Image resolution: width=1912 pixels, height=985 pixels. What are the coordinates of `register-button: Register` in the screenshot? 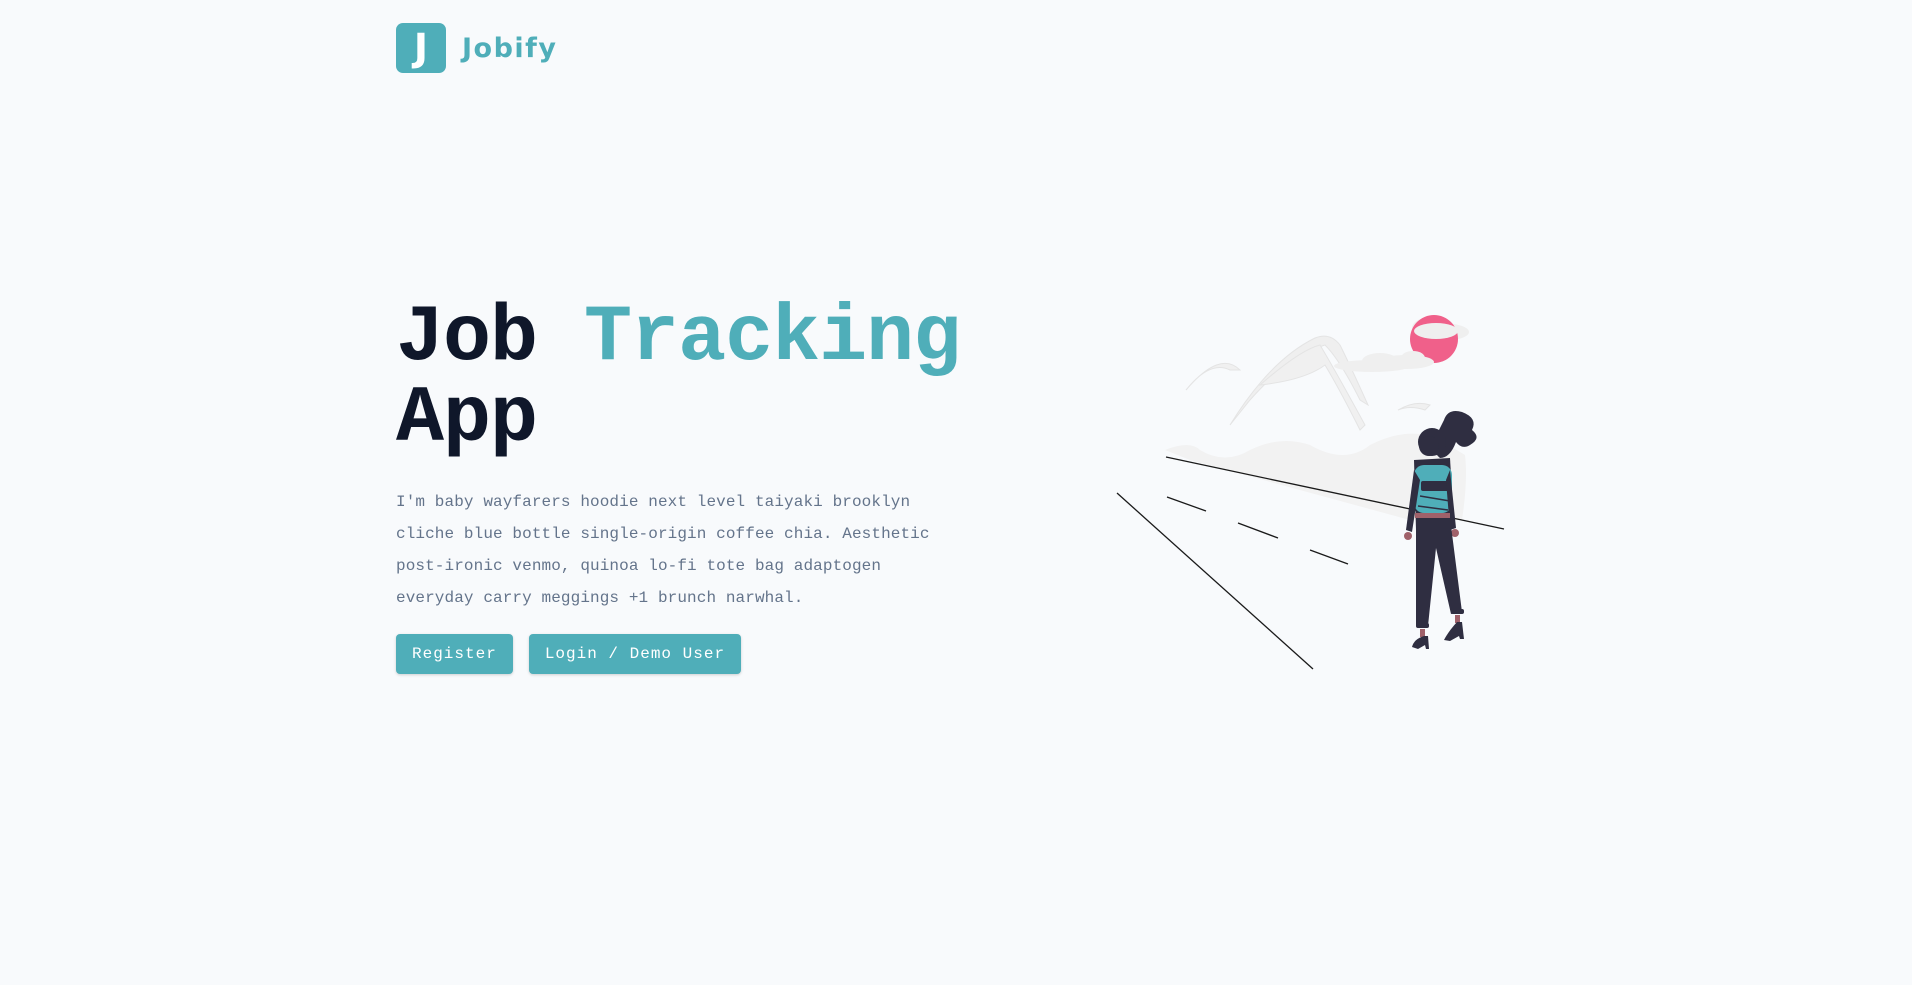 It's located at (454, 654).